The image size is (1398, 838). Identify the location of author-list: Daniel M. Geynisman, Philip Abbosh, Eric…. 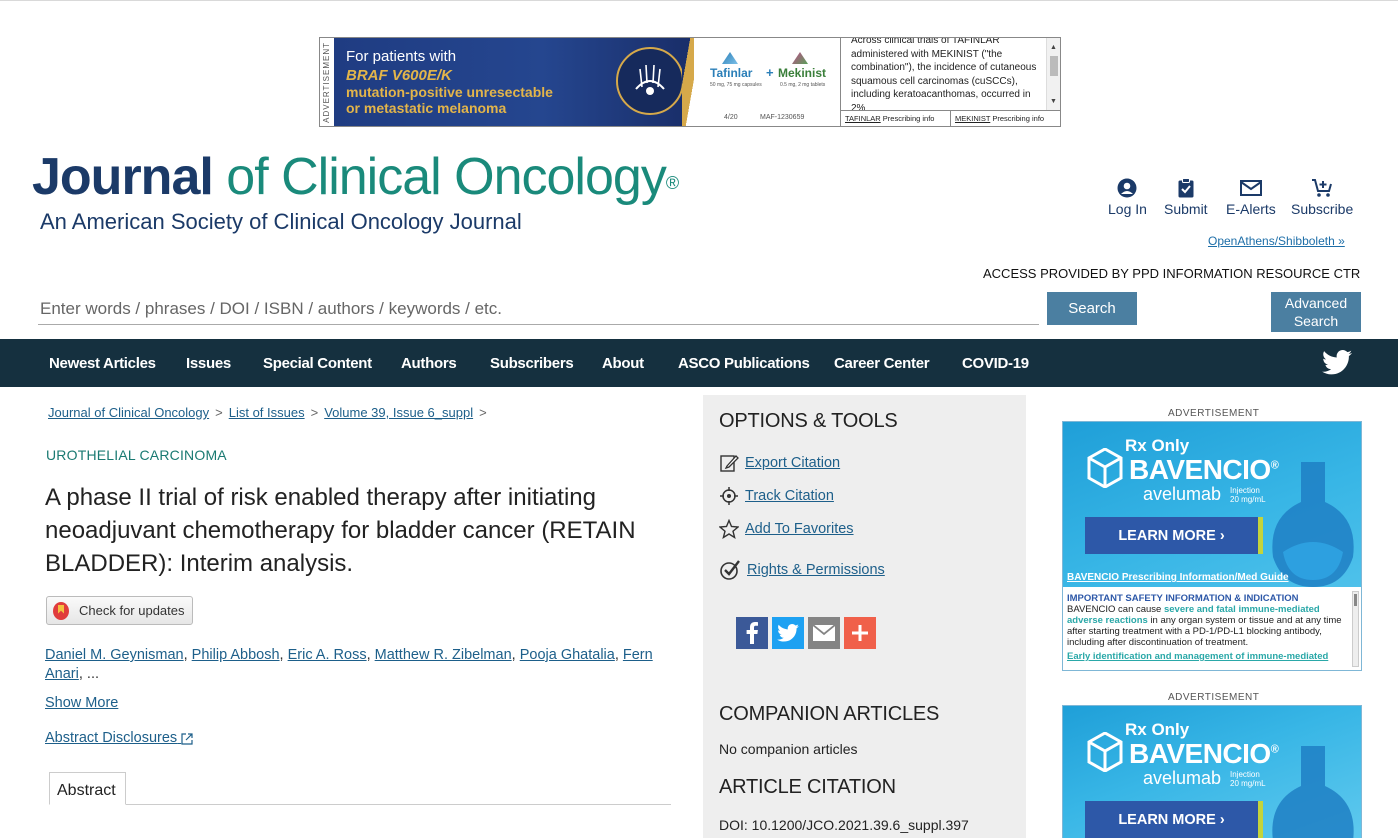
(349, 664).